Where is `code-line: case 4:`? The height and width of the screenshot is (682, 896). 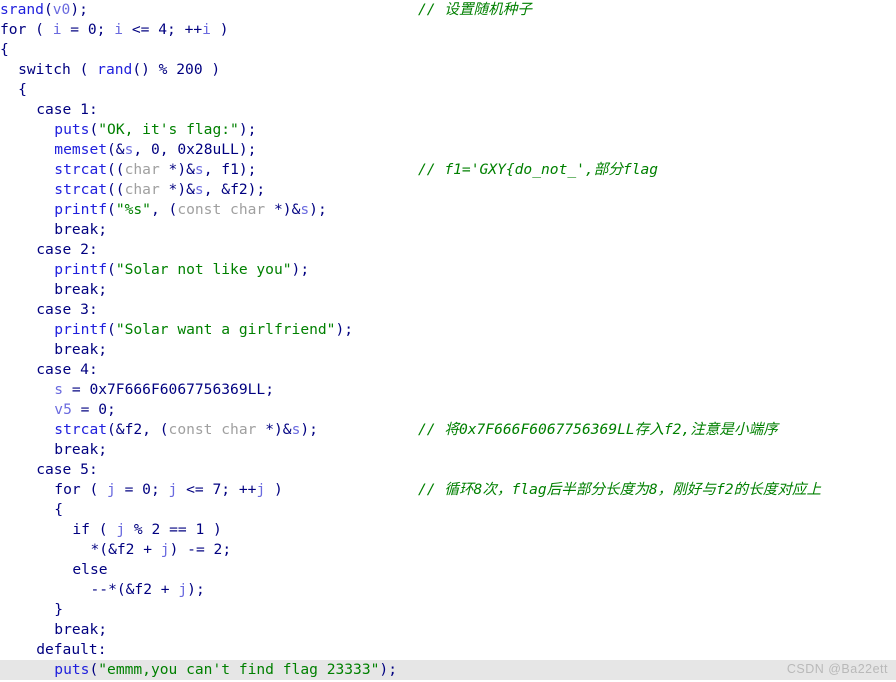 code-line: case 4: is located at coordinates (448, 370).